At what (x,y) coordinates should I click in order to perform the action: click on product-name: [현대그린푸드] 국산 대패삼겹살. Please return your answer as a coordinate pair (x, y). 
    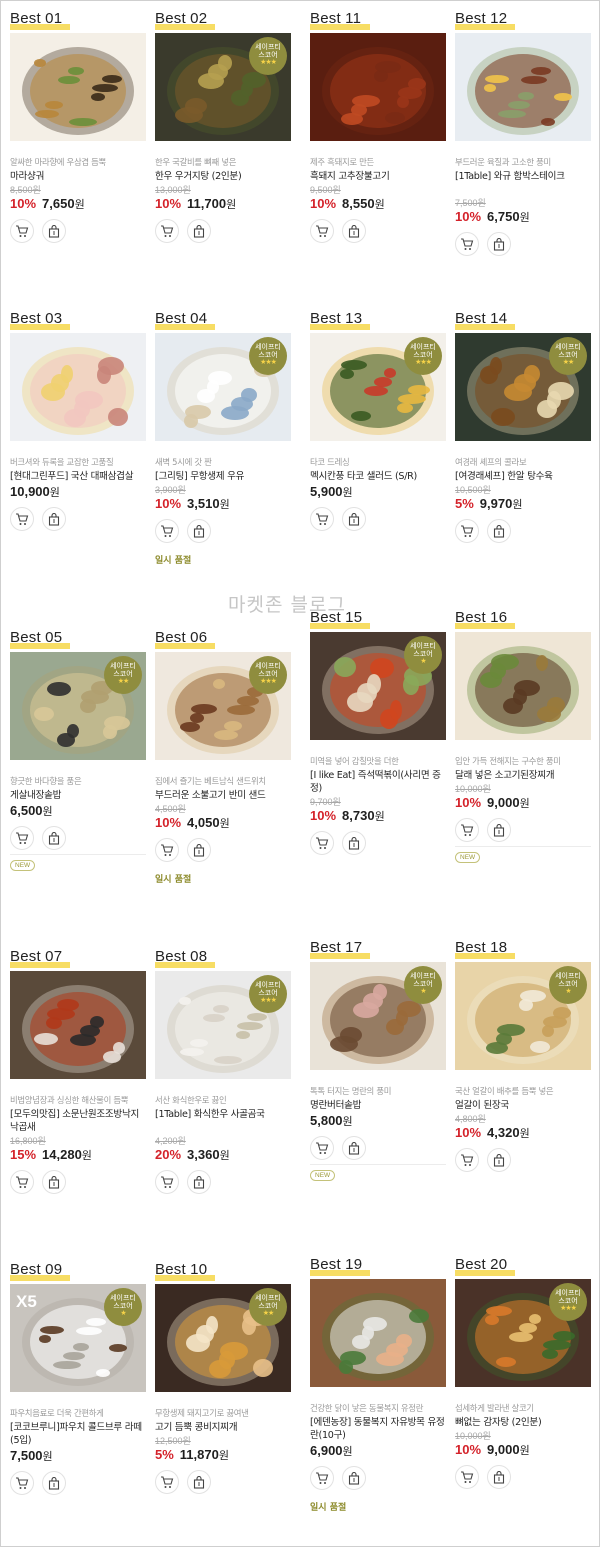
    Looking at the image, I should click on (79, 476).